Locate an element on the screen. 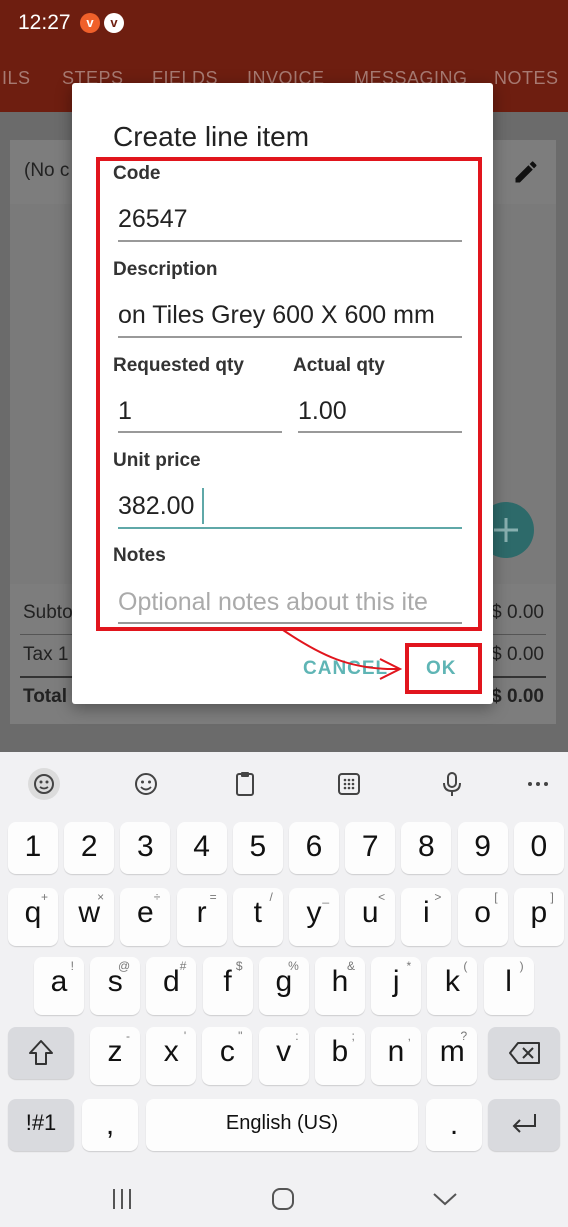 This screenshot has width=568, height=1227. key-l: l) is located at coordinates (508, 986).